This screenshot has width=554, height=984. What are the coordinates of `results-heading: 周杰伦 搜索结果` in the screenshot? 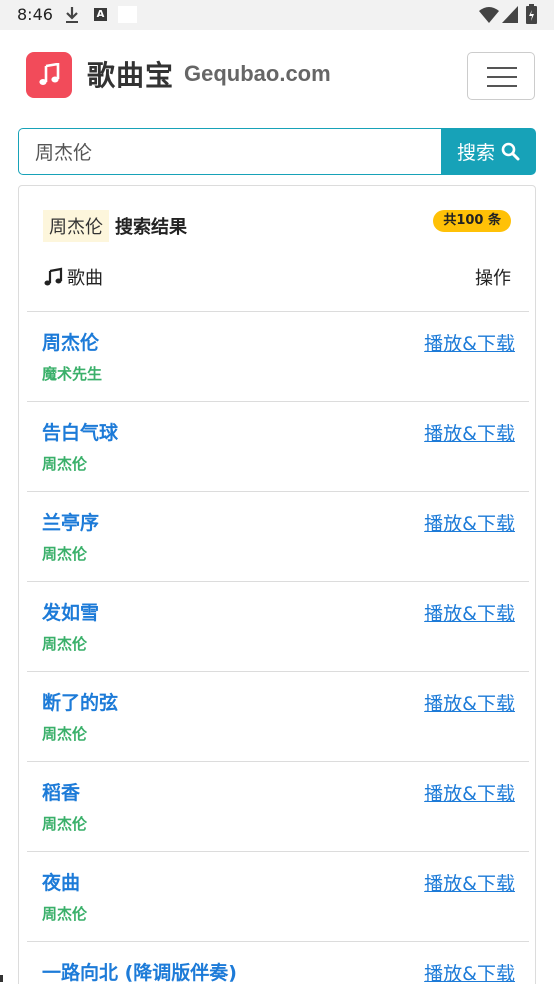 It's located at (115, 226).